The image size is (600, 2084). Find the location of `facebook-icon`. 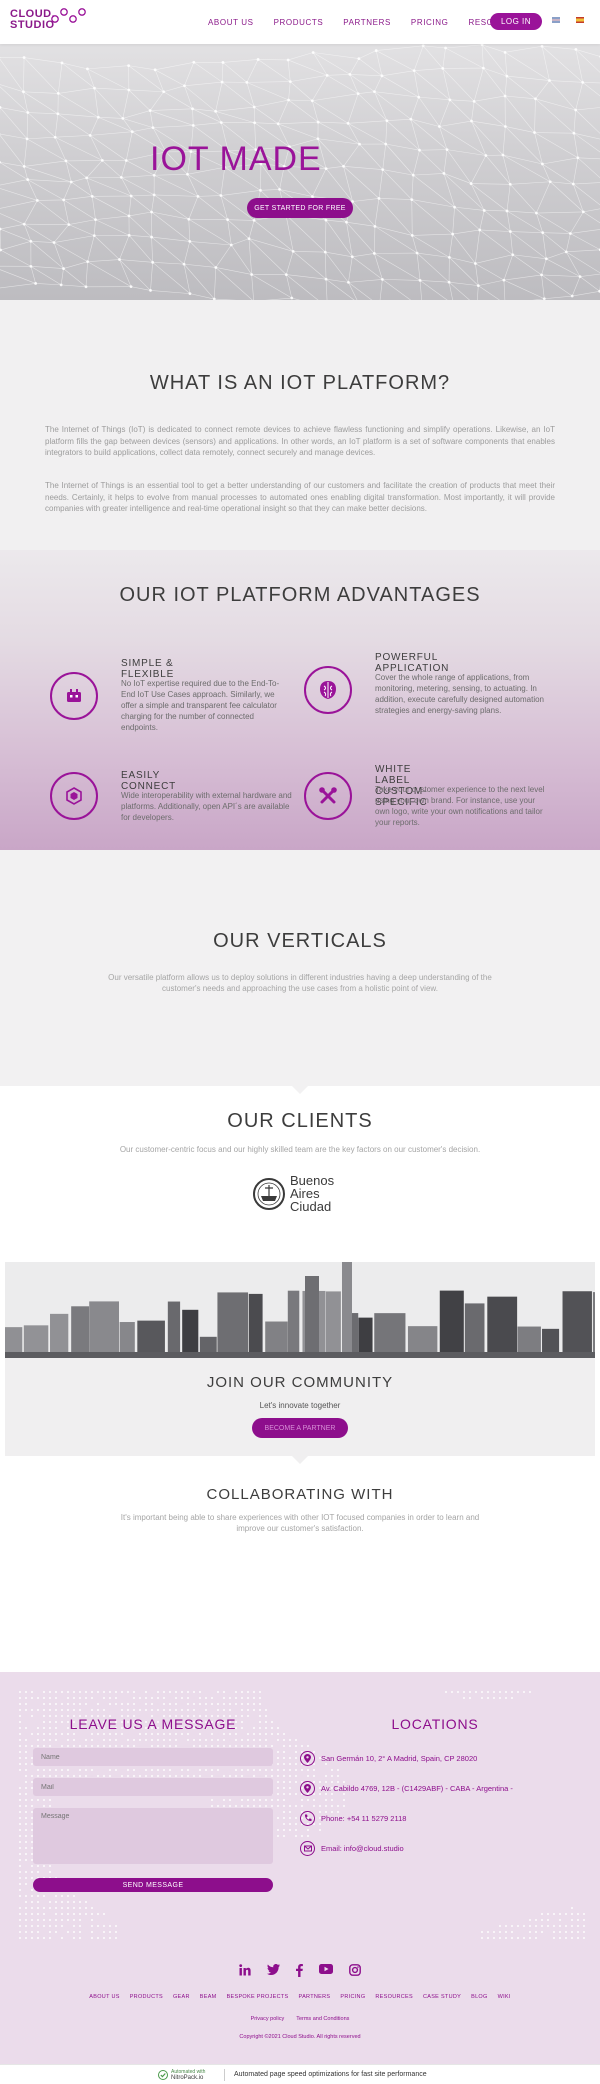

facebook-icon is located at coordinates (299, 1970).